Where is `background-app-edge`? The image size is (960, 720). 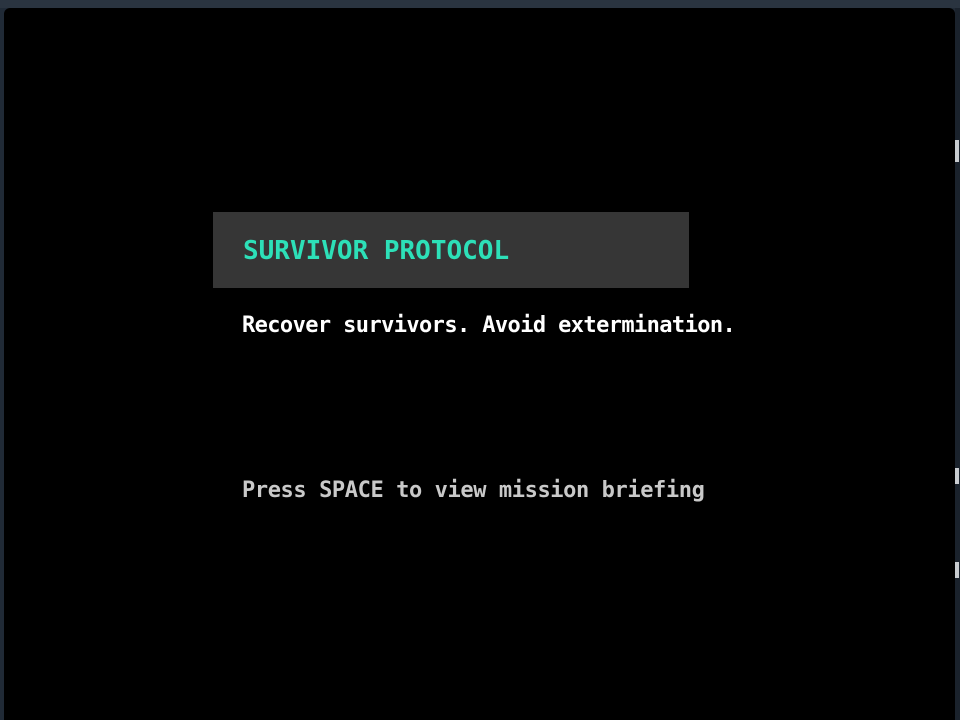 background-app-edge is located at coordinates (957, 364).